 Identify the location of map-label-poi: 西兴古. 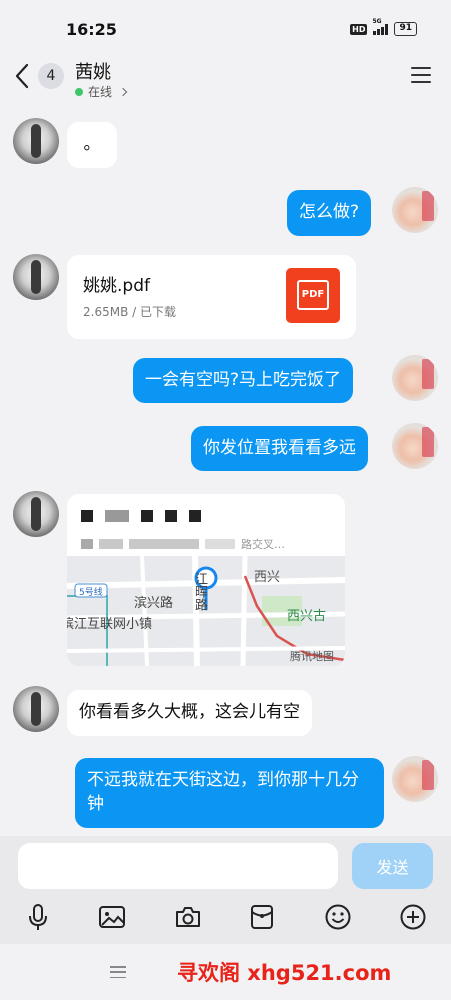
(307, 616).